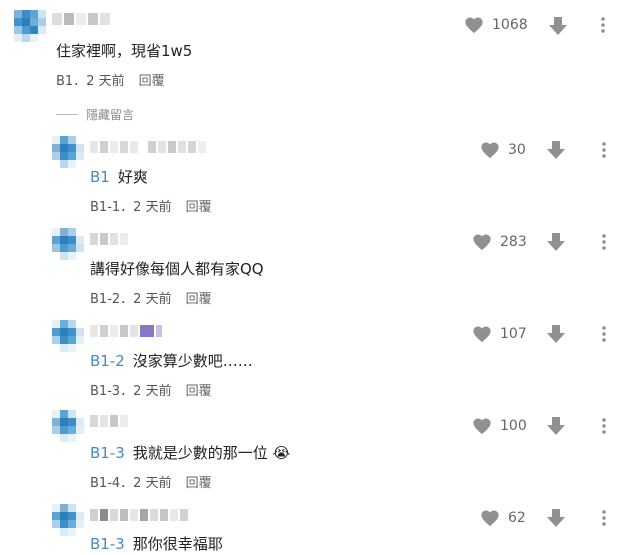 This screenshot has height=555, width=630. I want to click on comment-text: 住家裡啊，現省1w5, so click(124, 51).